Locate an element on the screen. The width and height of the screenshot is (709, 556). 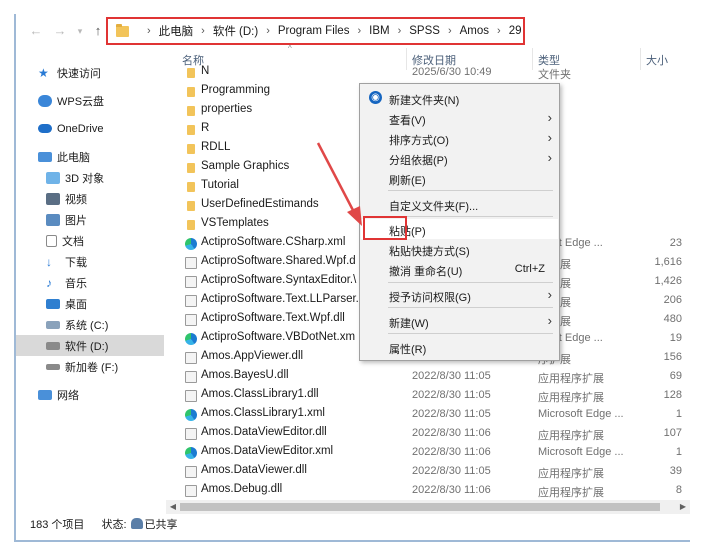
annotation-arrow is located at coordinates (339, 184).